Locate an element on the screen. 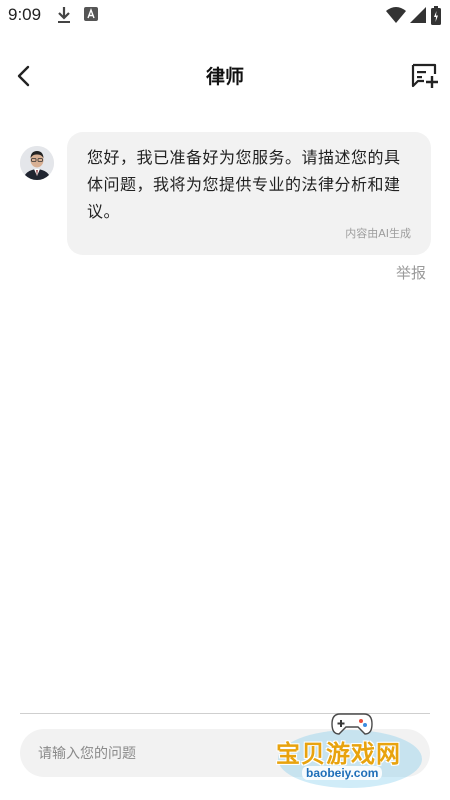 The image size is (450, 800). lawyer-avatar is located at coordinates (37, 163).